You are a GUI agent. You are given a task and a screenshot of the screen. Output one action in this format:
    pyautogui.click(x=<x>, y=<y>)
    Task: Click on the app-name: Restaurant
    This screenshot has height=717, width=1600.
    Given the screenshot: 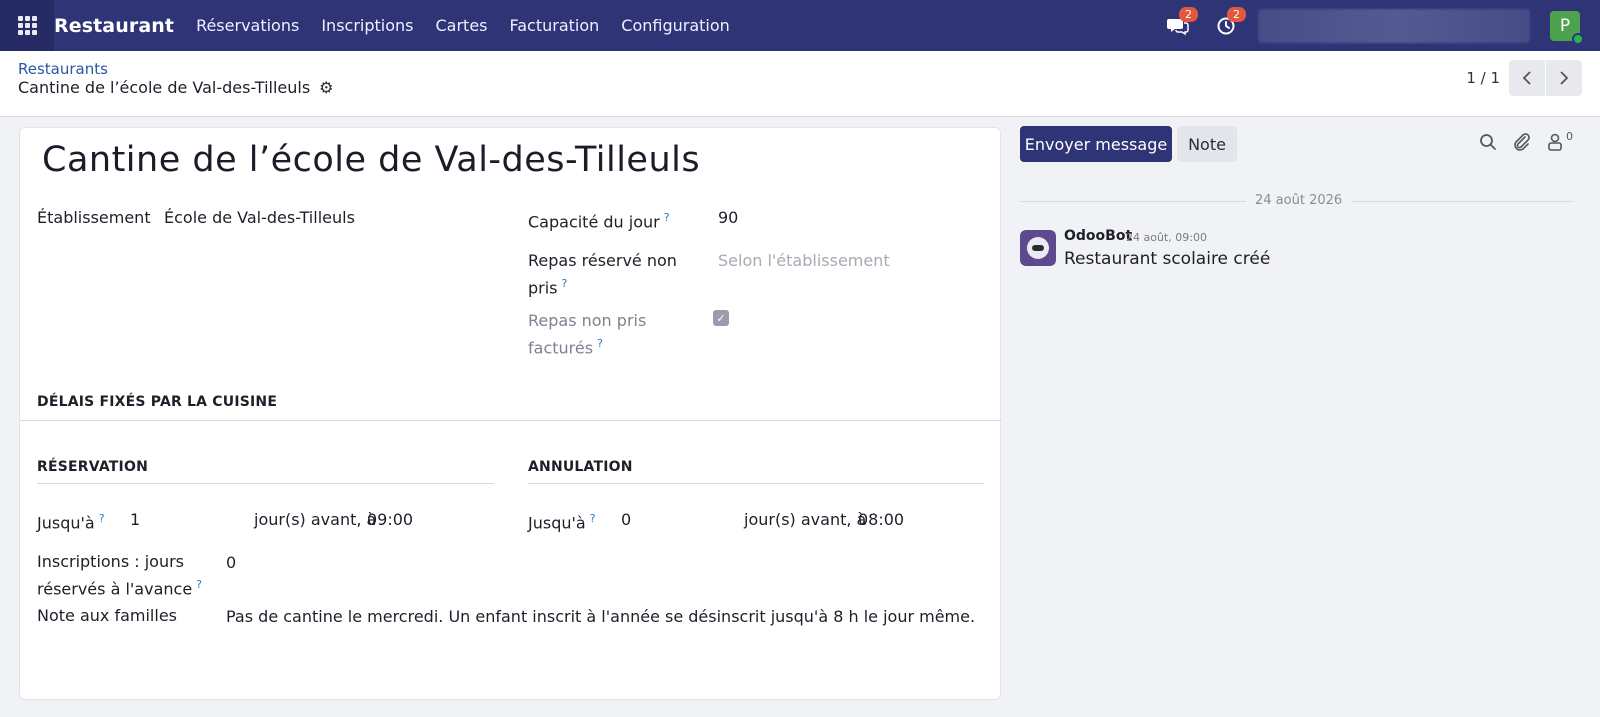 What is the action you would take?
    pyautogui.click(x=119, y=26)
    